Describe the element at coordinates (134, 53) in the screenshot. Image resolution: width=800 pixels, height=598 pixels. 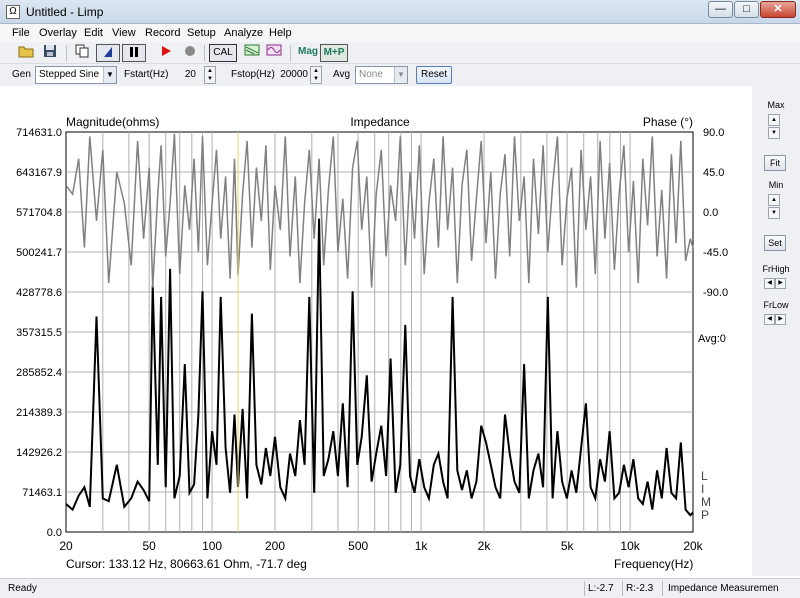
I see `pause-icon` at that location.